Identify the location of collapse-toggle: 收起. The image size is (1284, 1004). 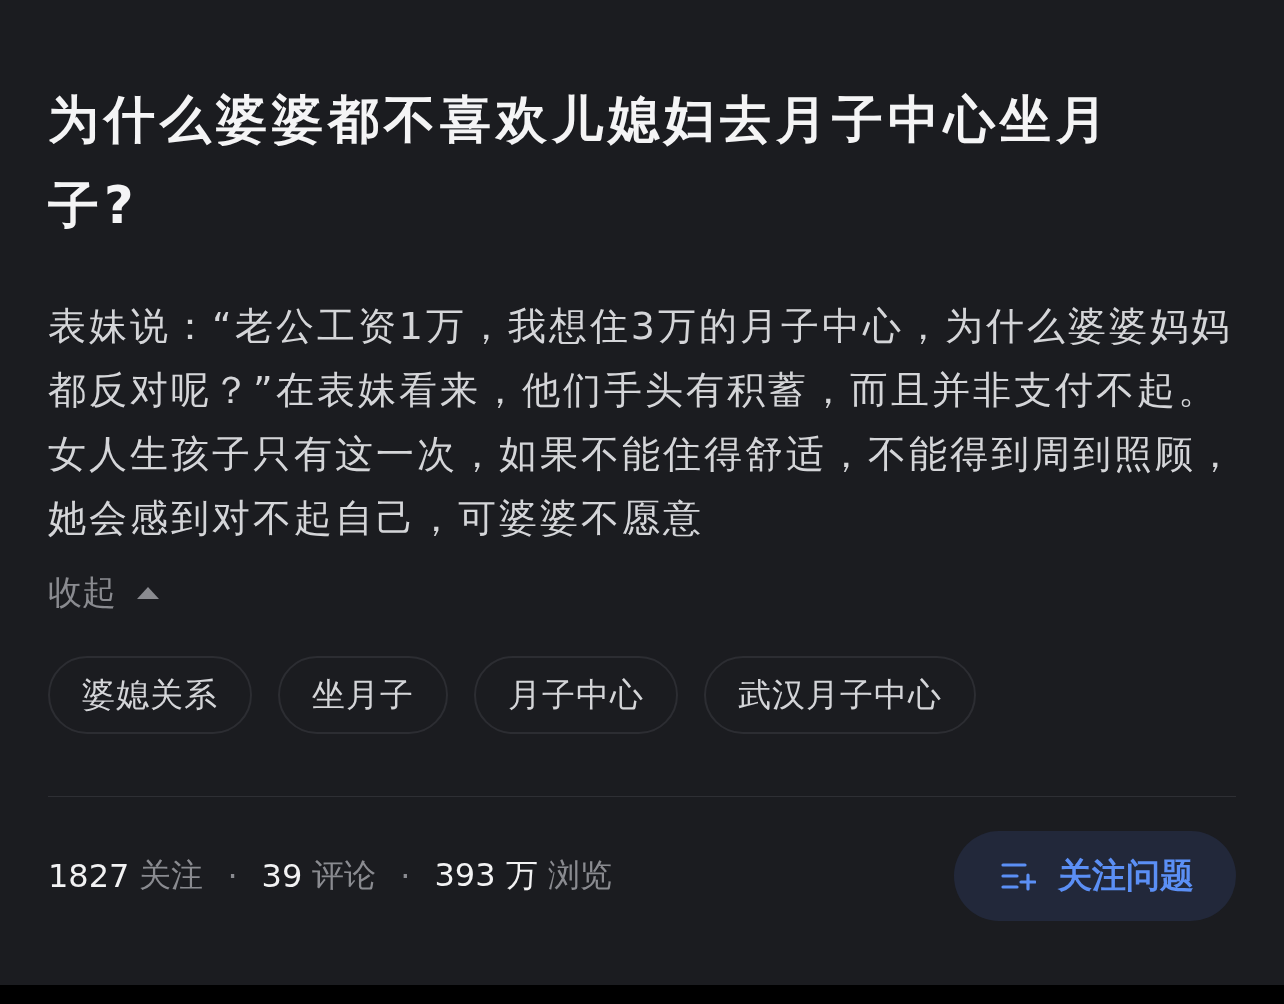
(104, 593).